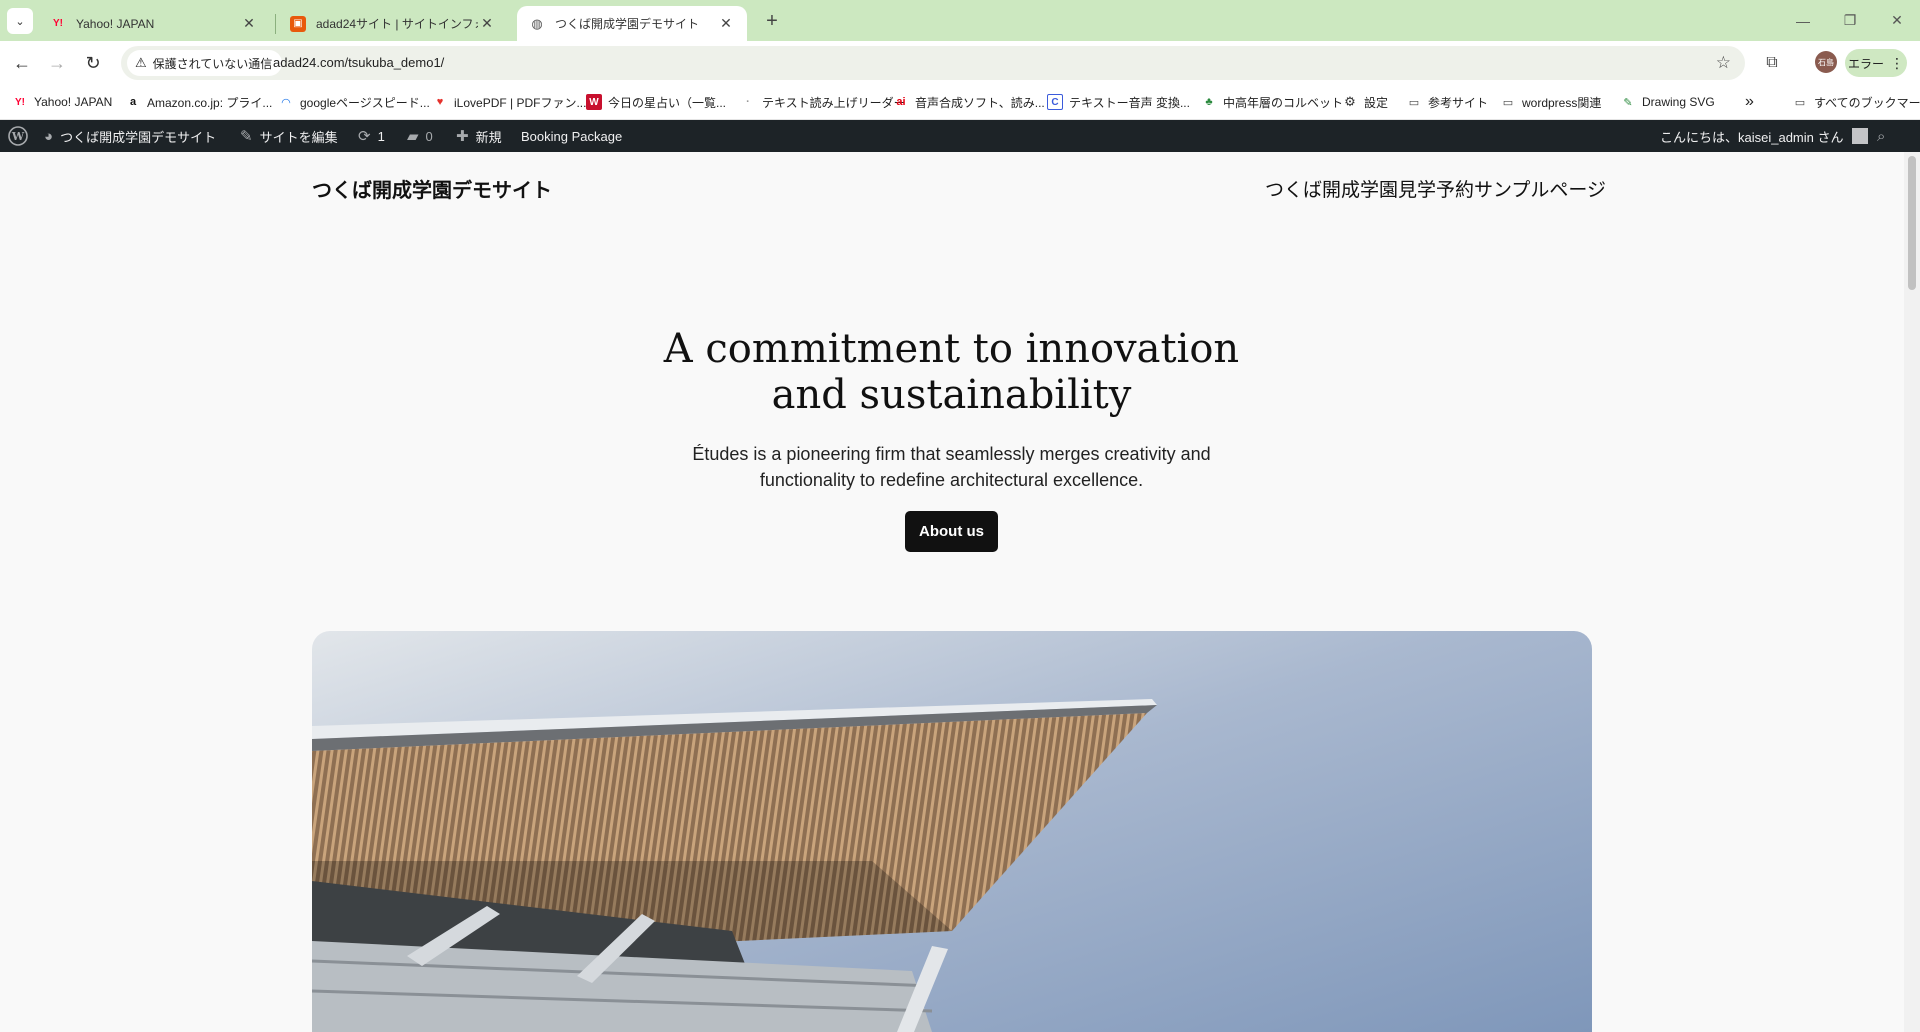  Describe the element at coordinates (834, 102) in the screenshot. I see `bookmark-label: テキスト読み上げリーダー` at that location.